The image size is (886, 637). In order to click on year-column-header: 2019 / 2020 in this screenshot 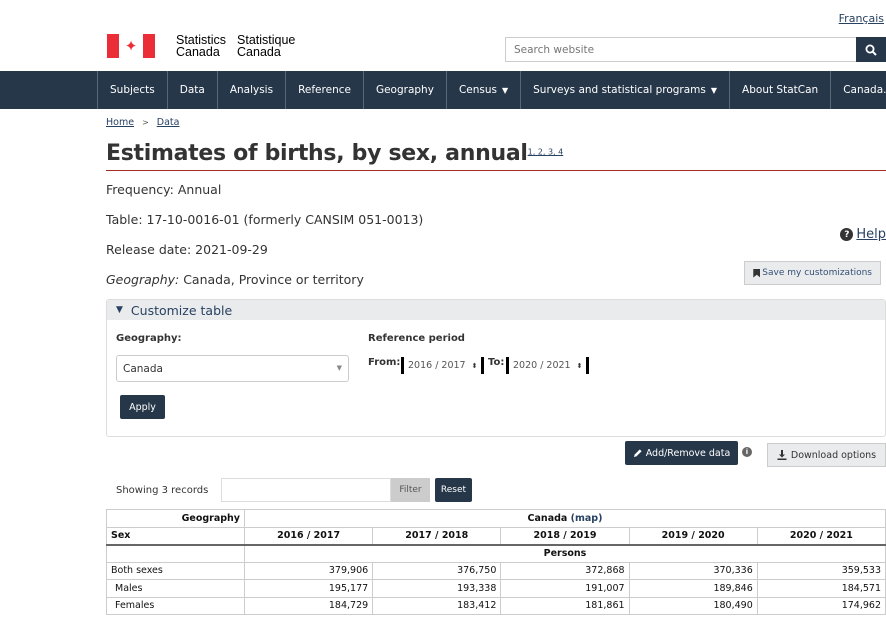, I will do `click(693, 536)`.